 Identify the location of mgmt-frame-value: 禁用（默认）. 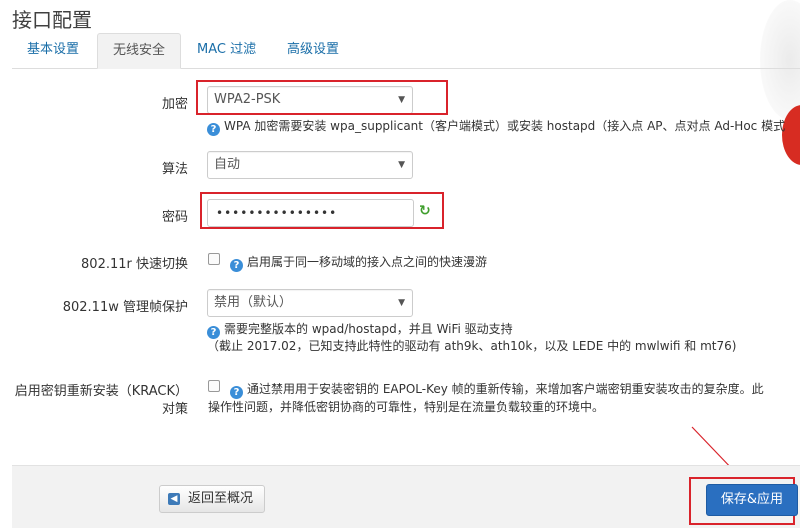
(253, 302).